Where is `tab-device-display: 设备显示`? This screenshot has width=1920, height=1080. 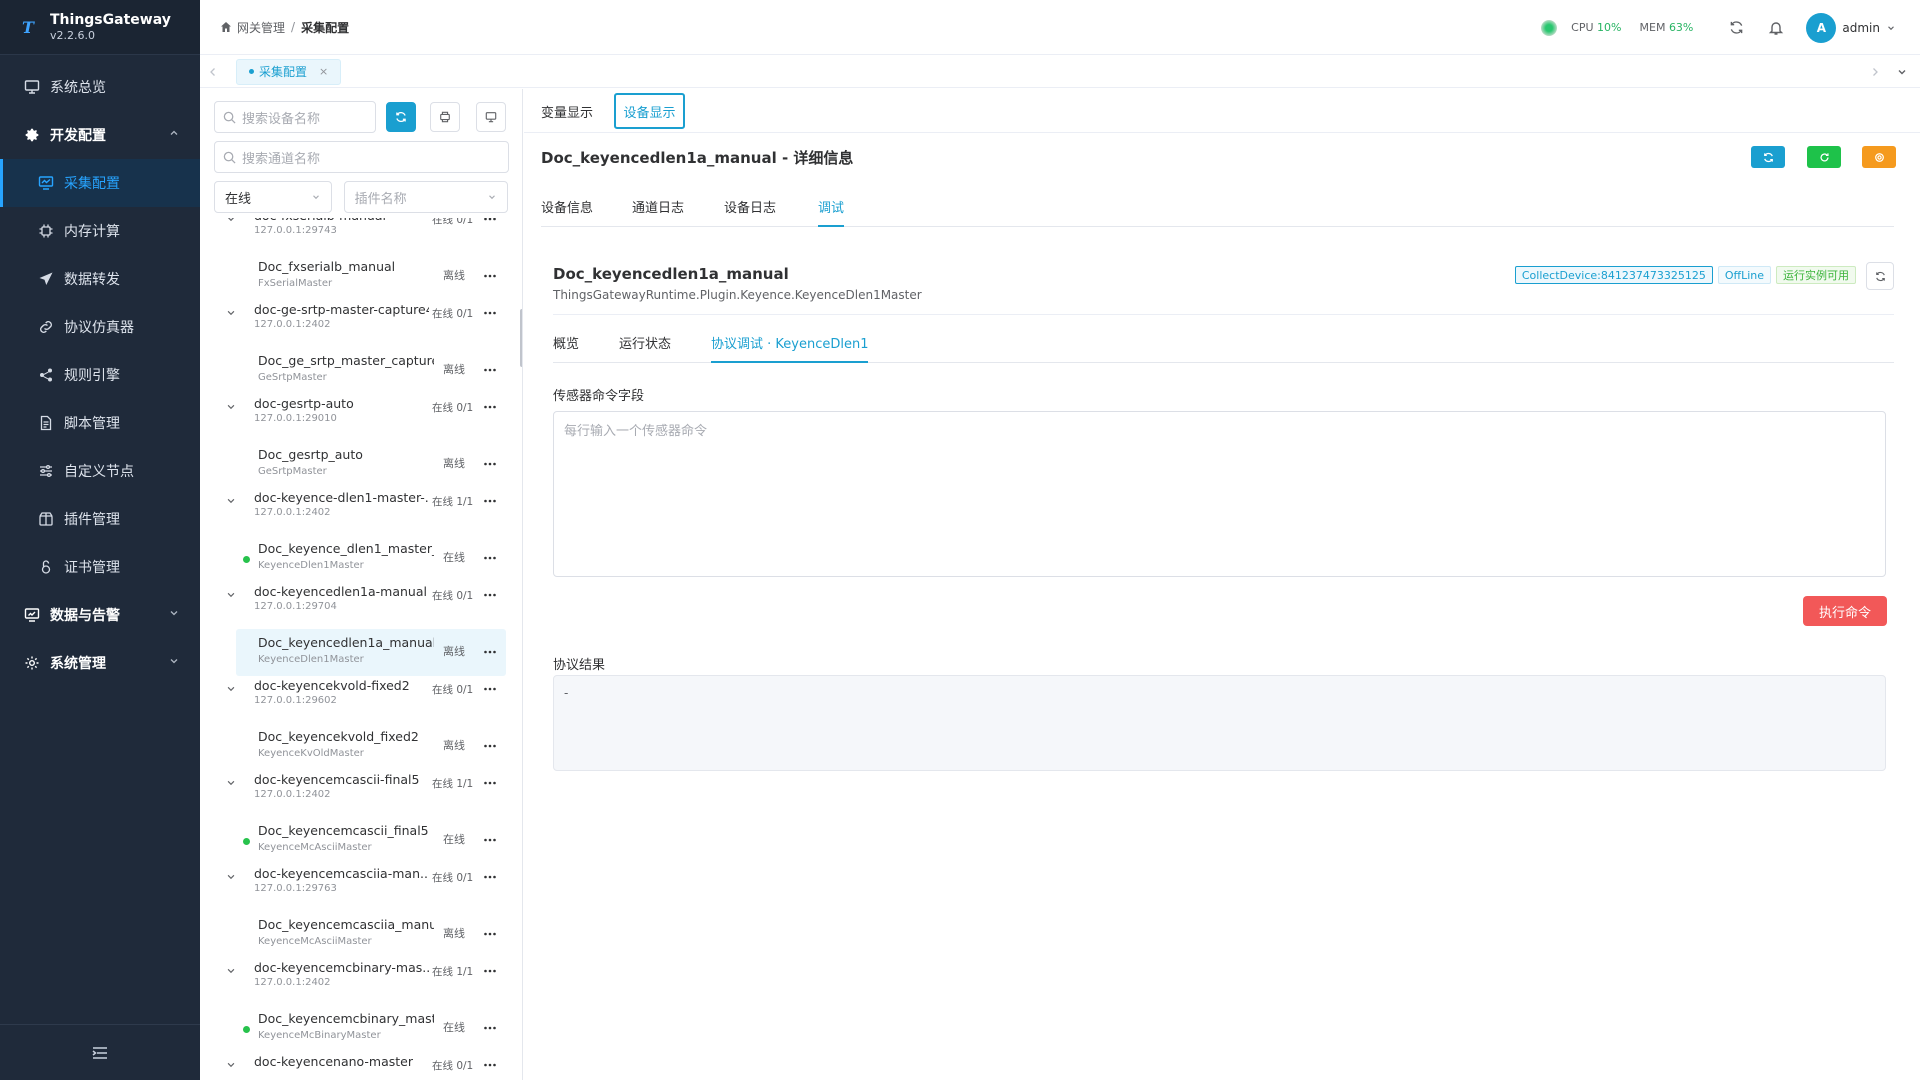
tab-device-display: 设备显示 is located at coordinates (649, 111).